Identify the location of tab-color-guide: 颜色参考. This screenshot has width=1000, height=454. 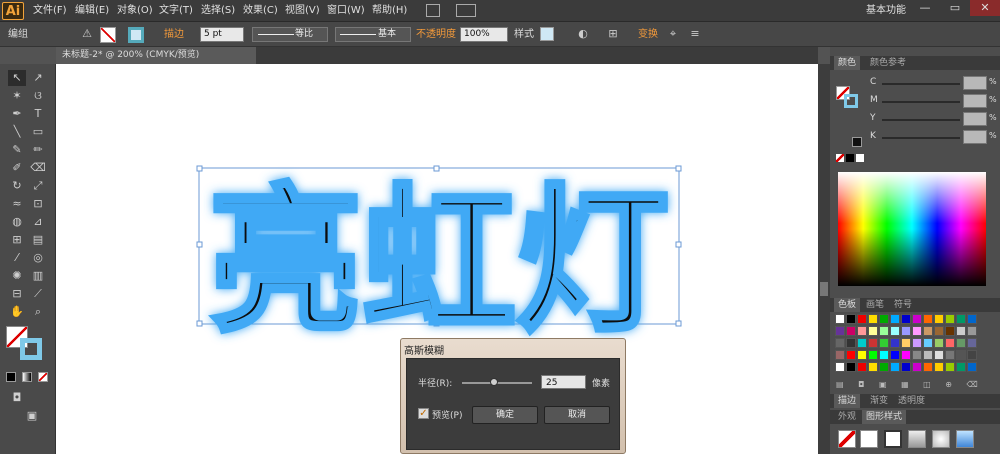
(888, 63).